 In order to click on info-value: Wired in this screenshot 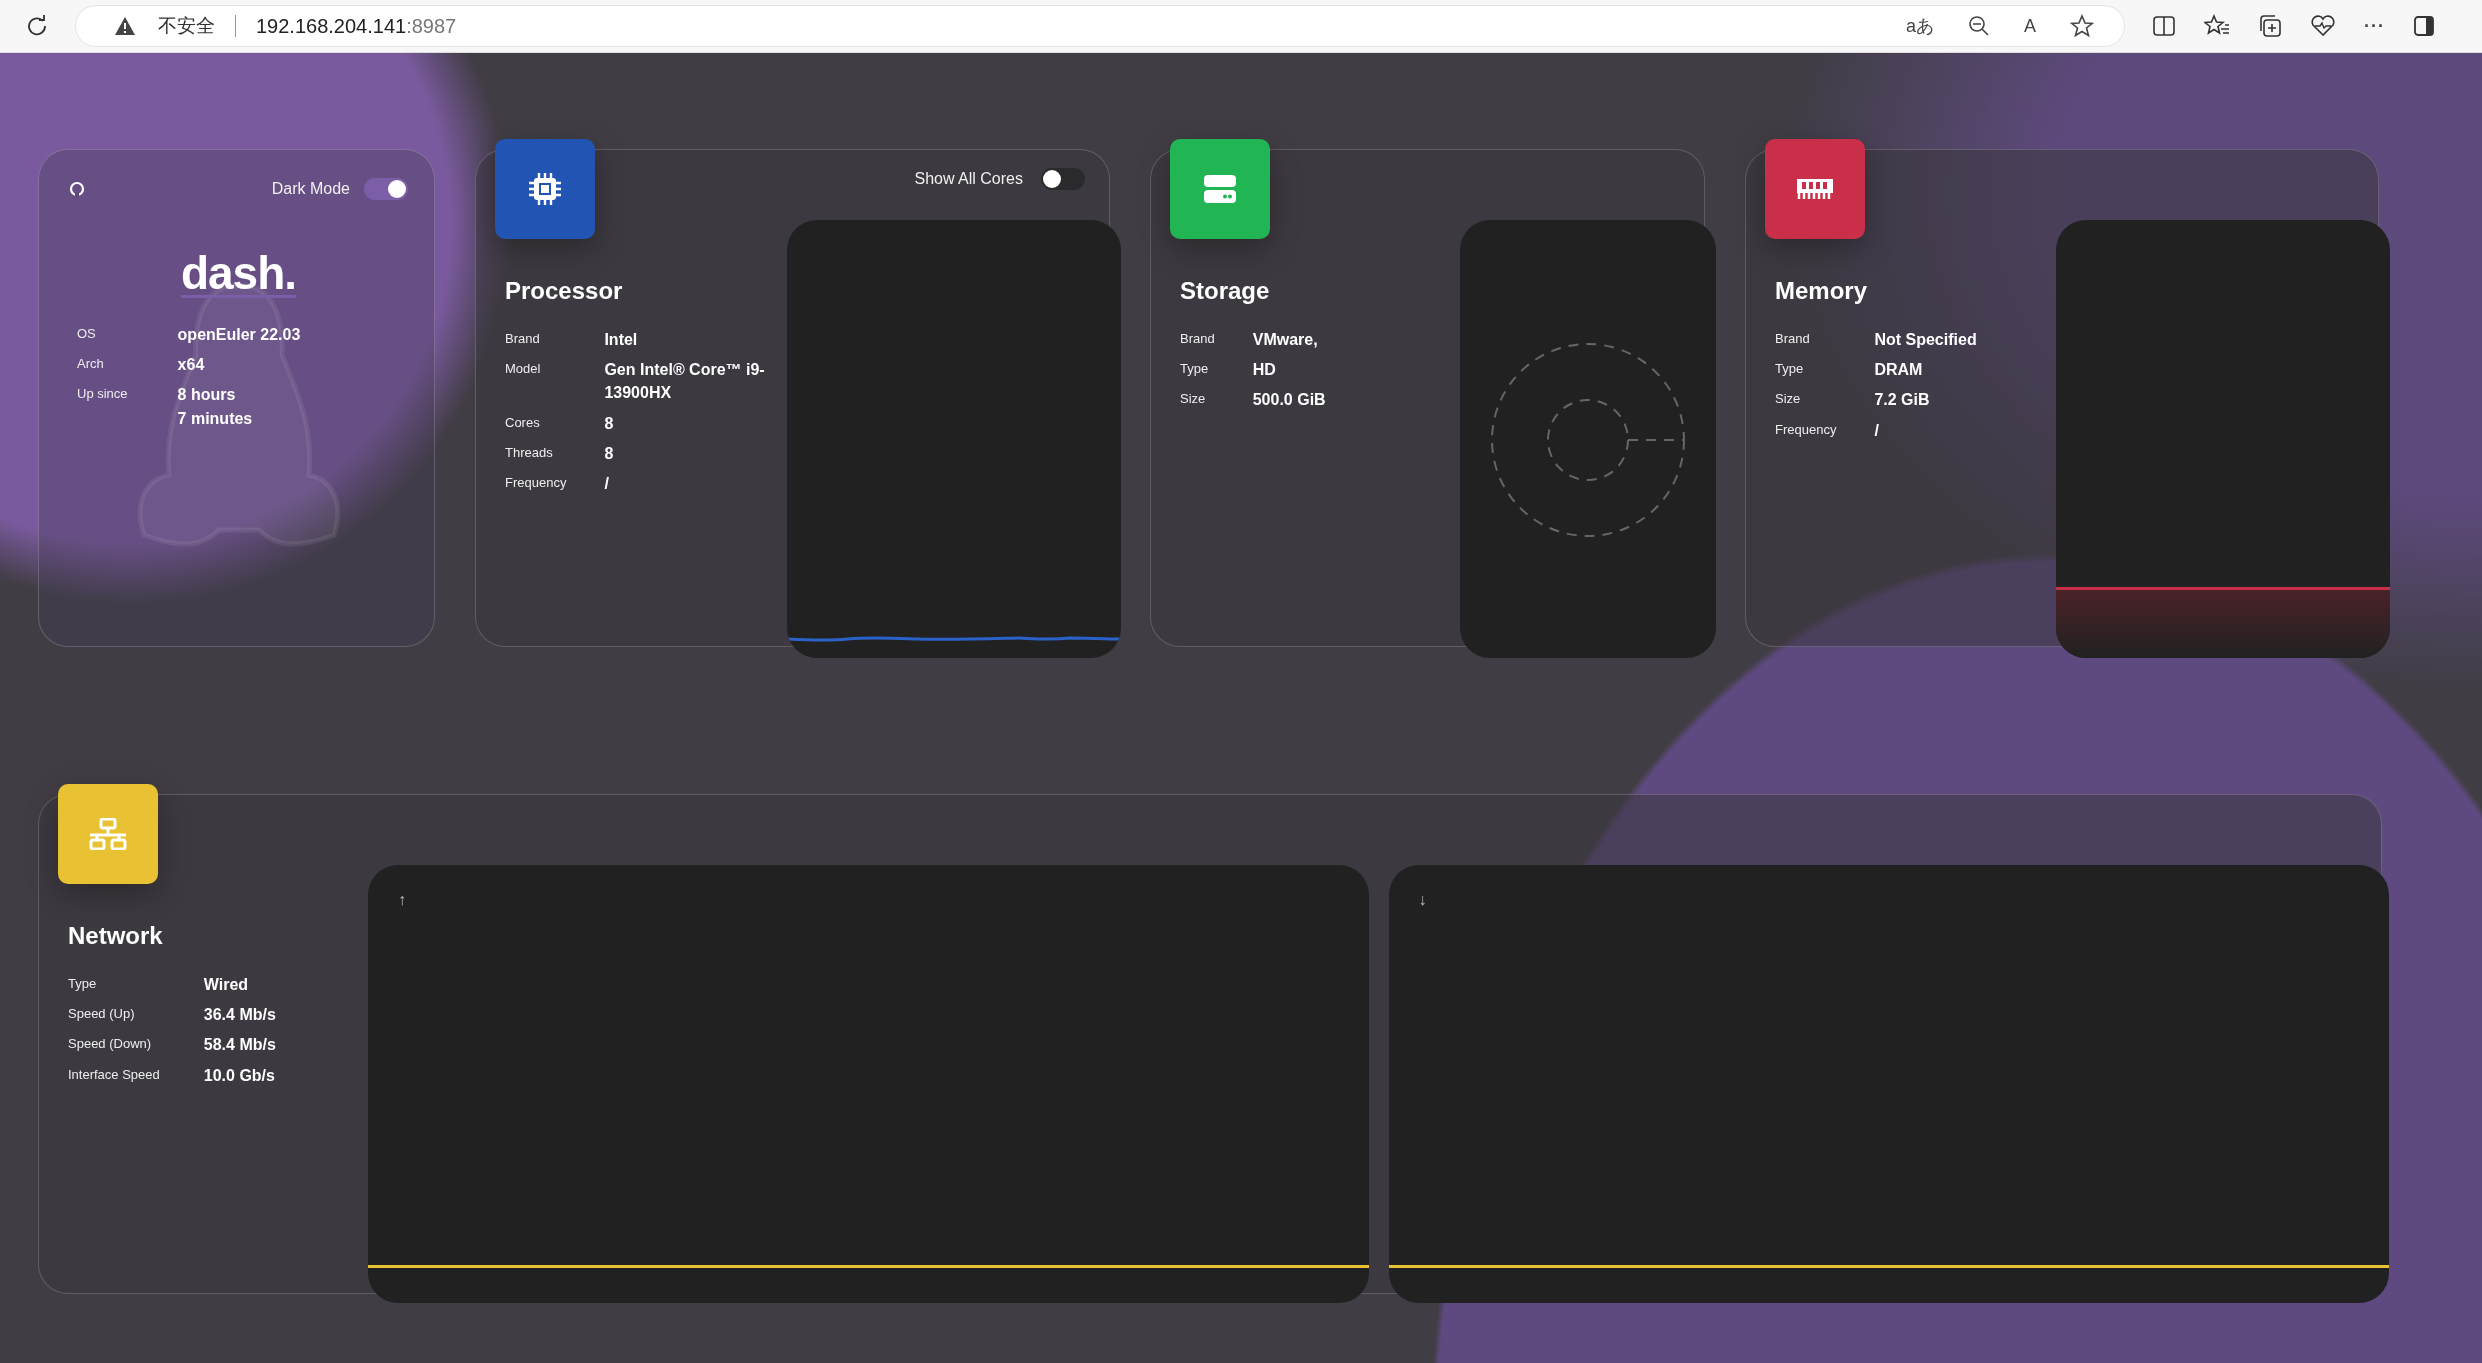, I will do `click(226, 985)`.